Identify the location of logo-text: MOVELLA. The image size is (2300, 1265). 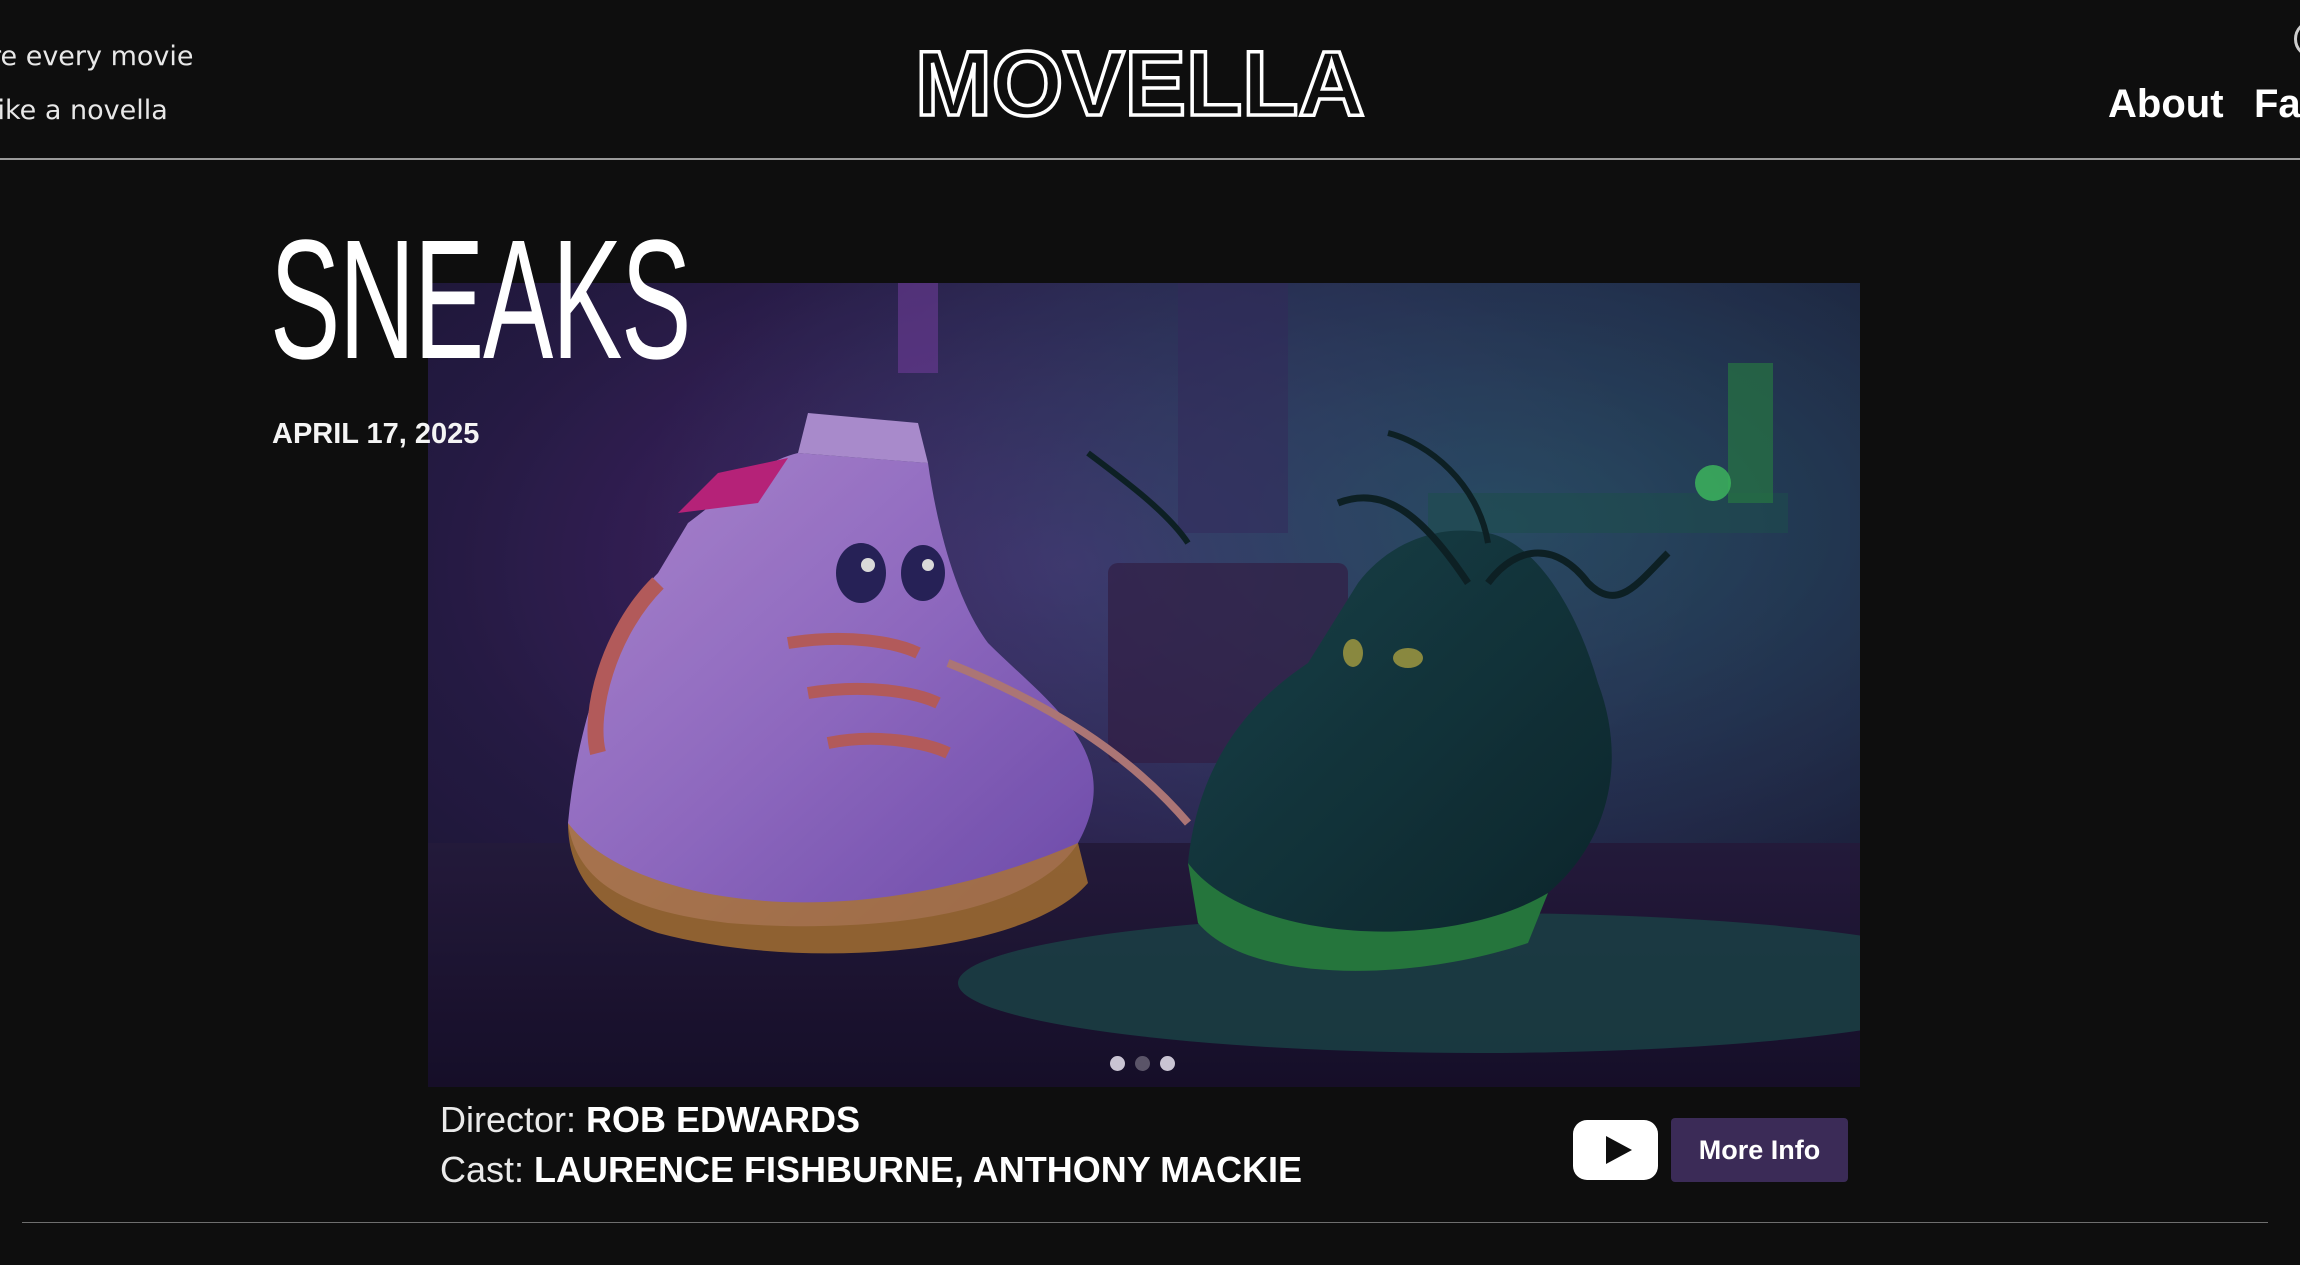
(1140, 81).